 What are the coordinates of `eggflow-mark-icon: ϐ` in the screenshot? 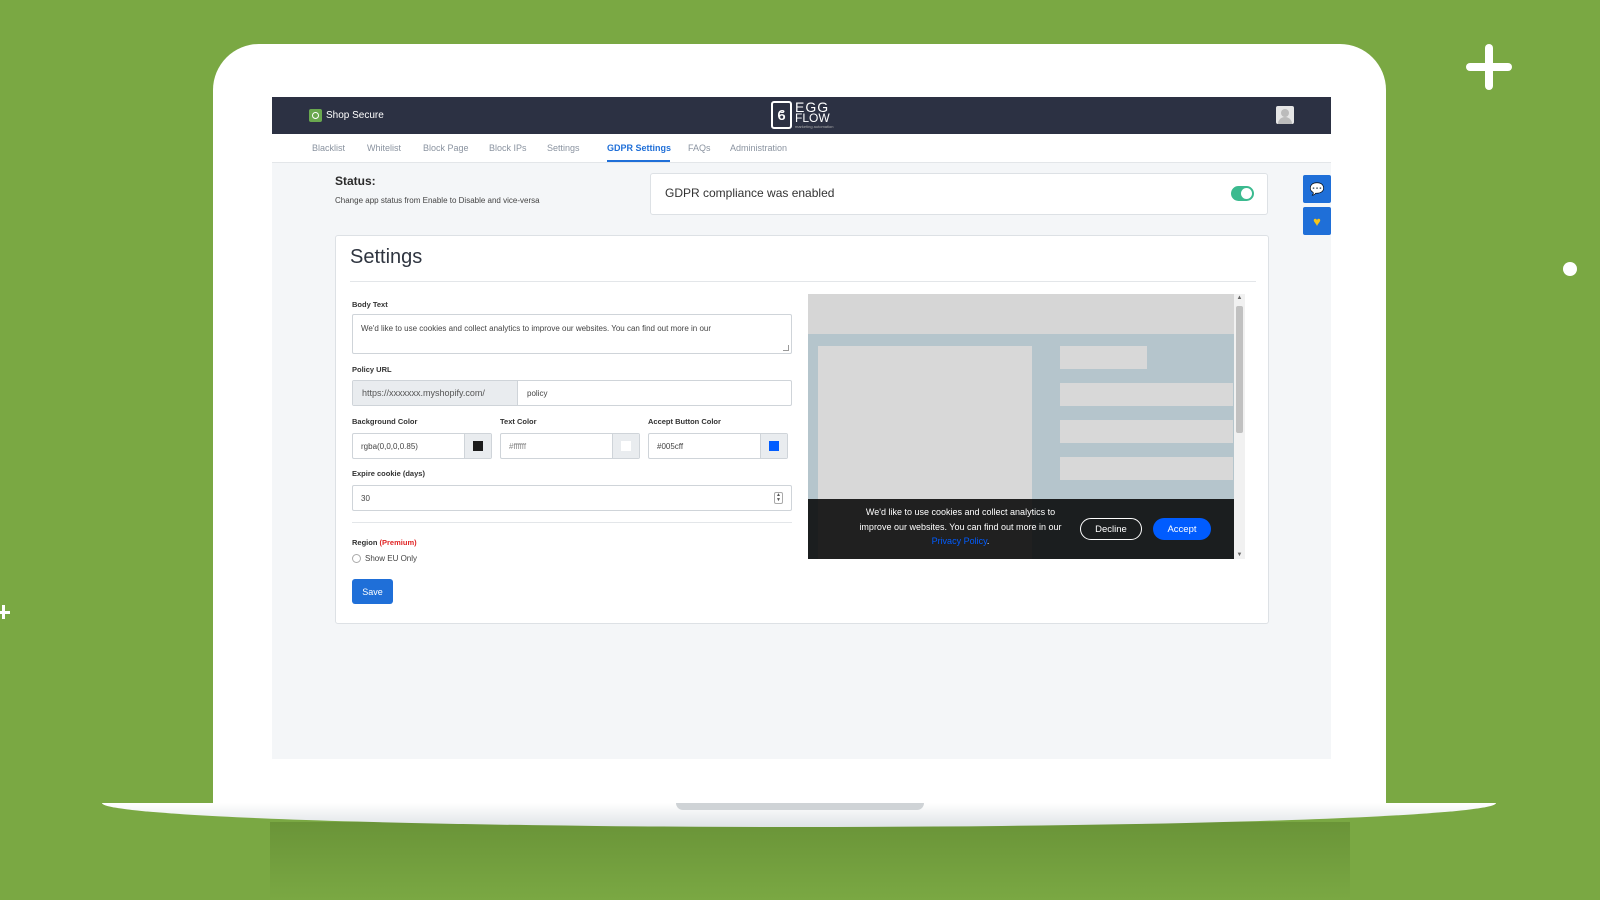 It's located at (781, 115).